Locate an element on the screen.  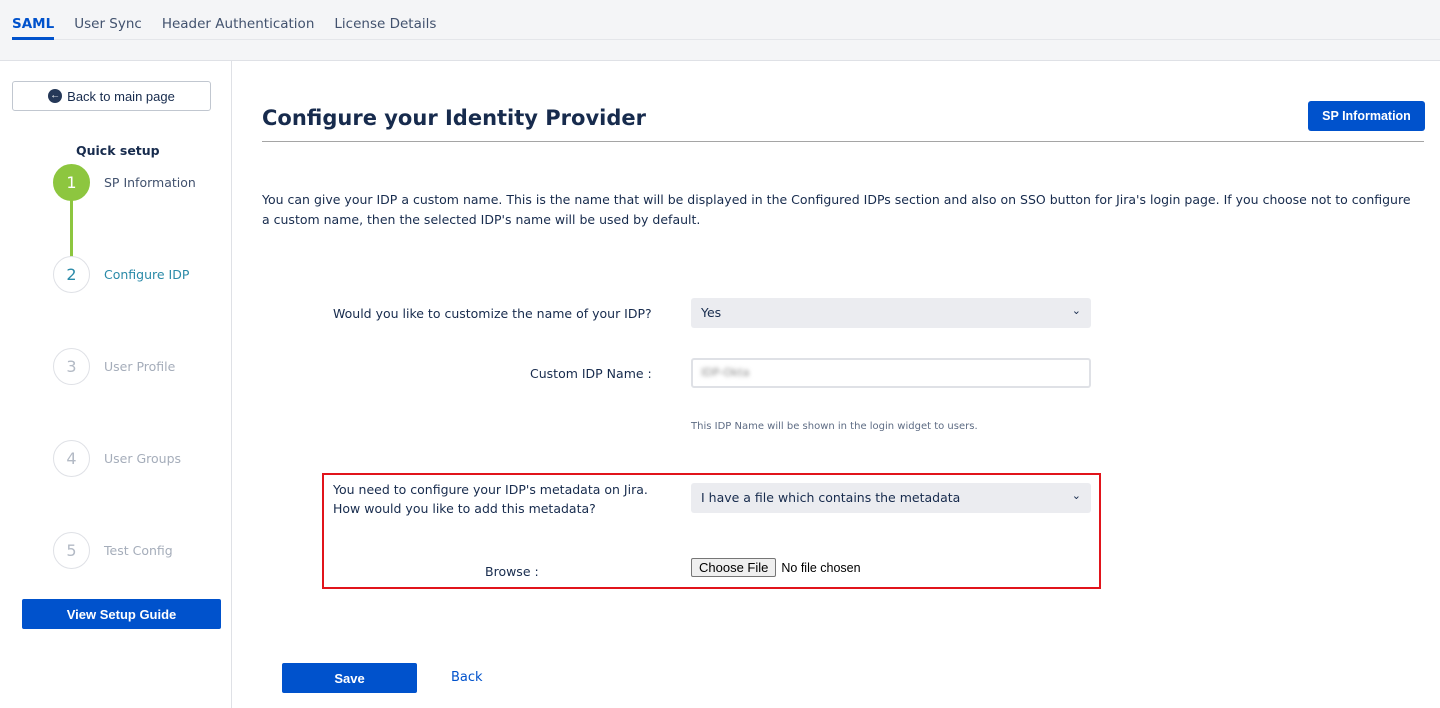
step-number: 4 is located at coordinates (71, 458).